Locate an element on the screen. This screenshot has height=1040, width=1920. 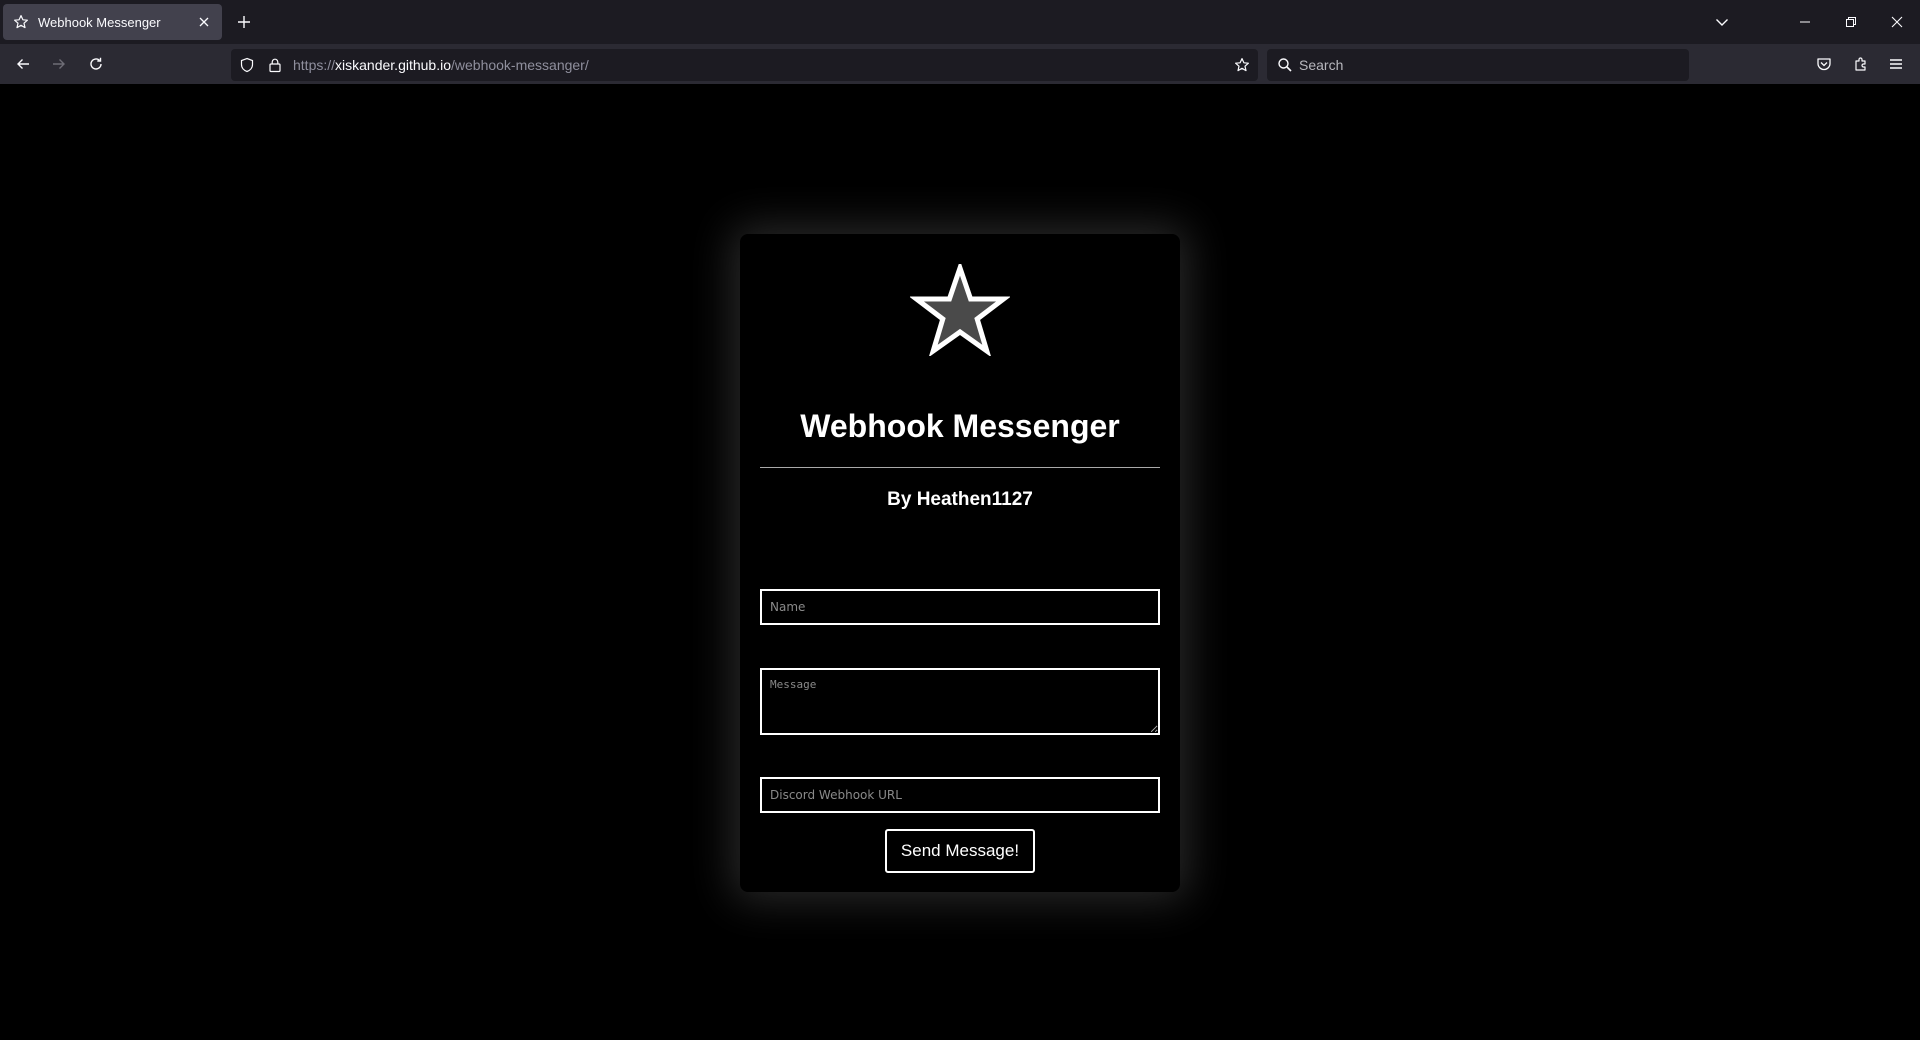
hamburger-icon is located at coordinates (1896, 64).